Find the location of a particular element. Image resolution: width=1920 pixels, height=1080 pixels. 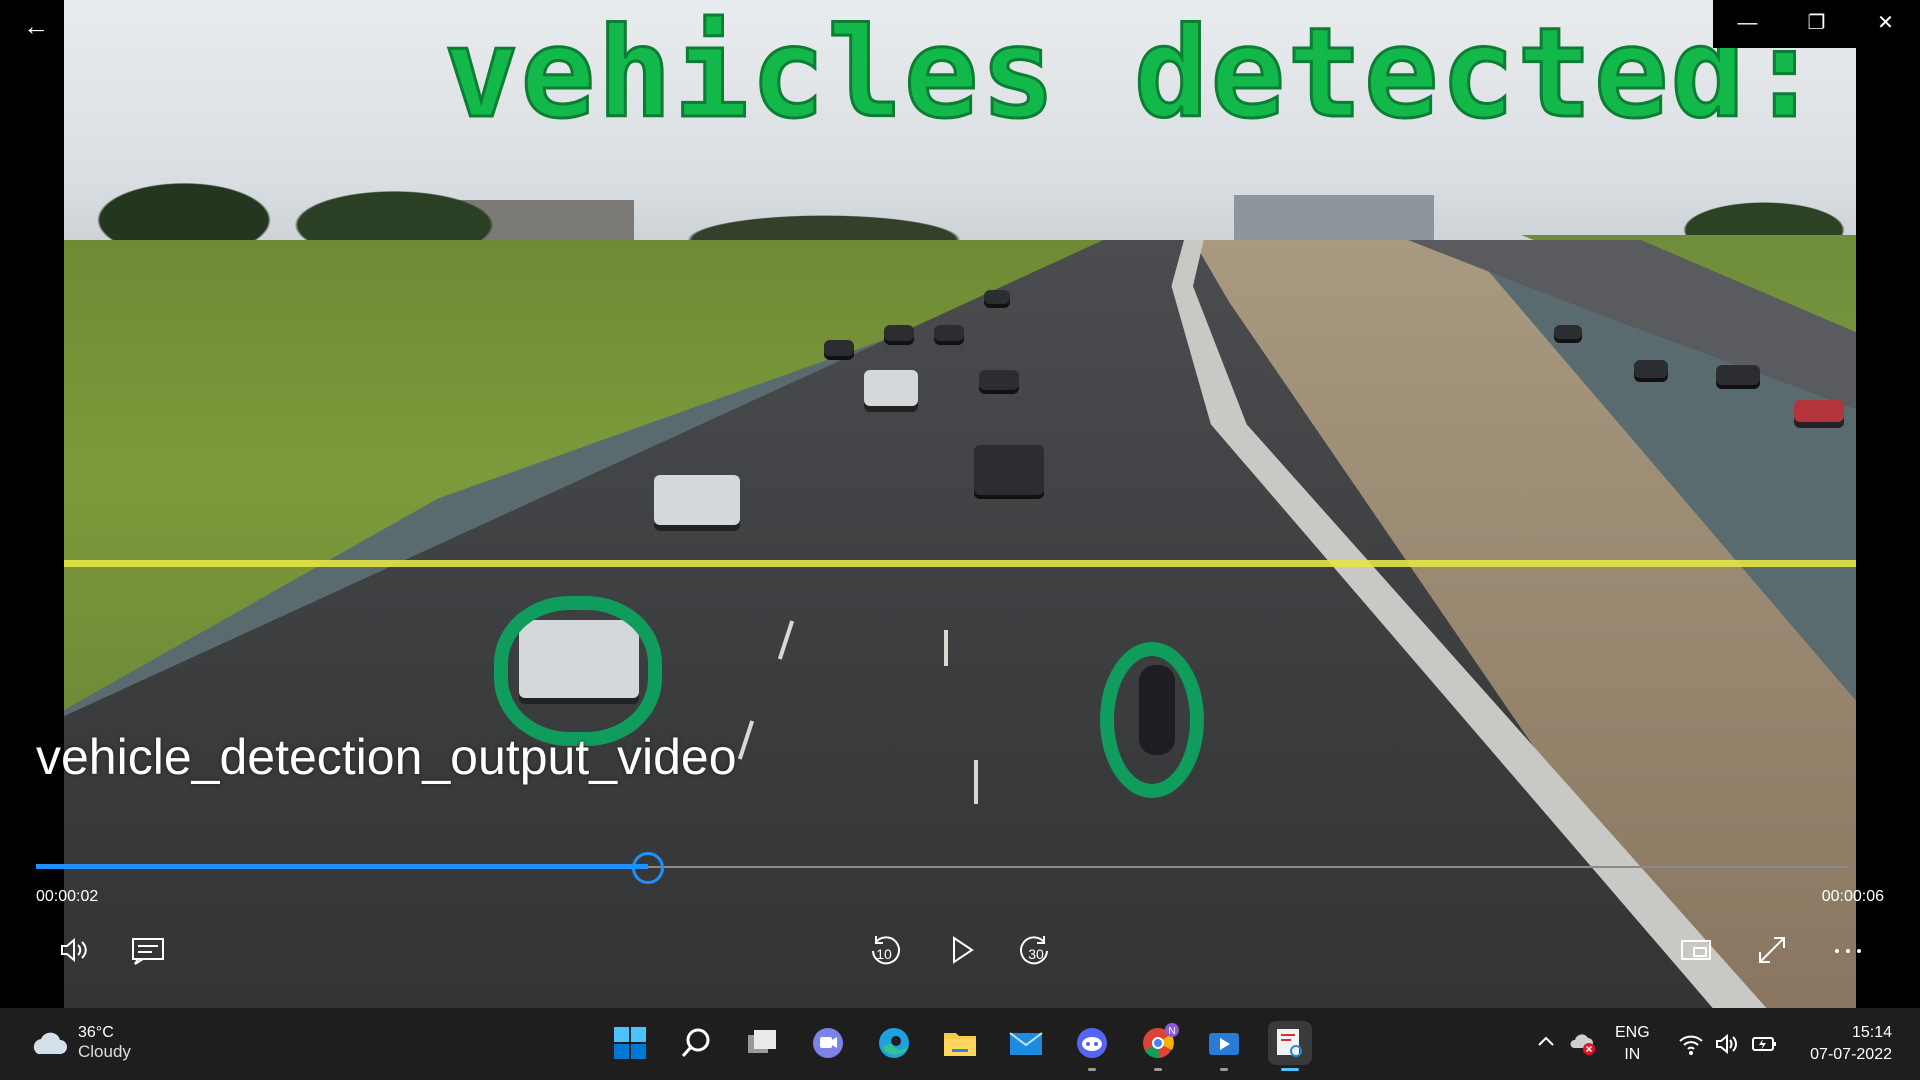

onedrive-error-icon is located at coordinates (1583, 1043).